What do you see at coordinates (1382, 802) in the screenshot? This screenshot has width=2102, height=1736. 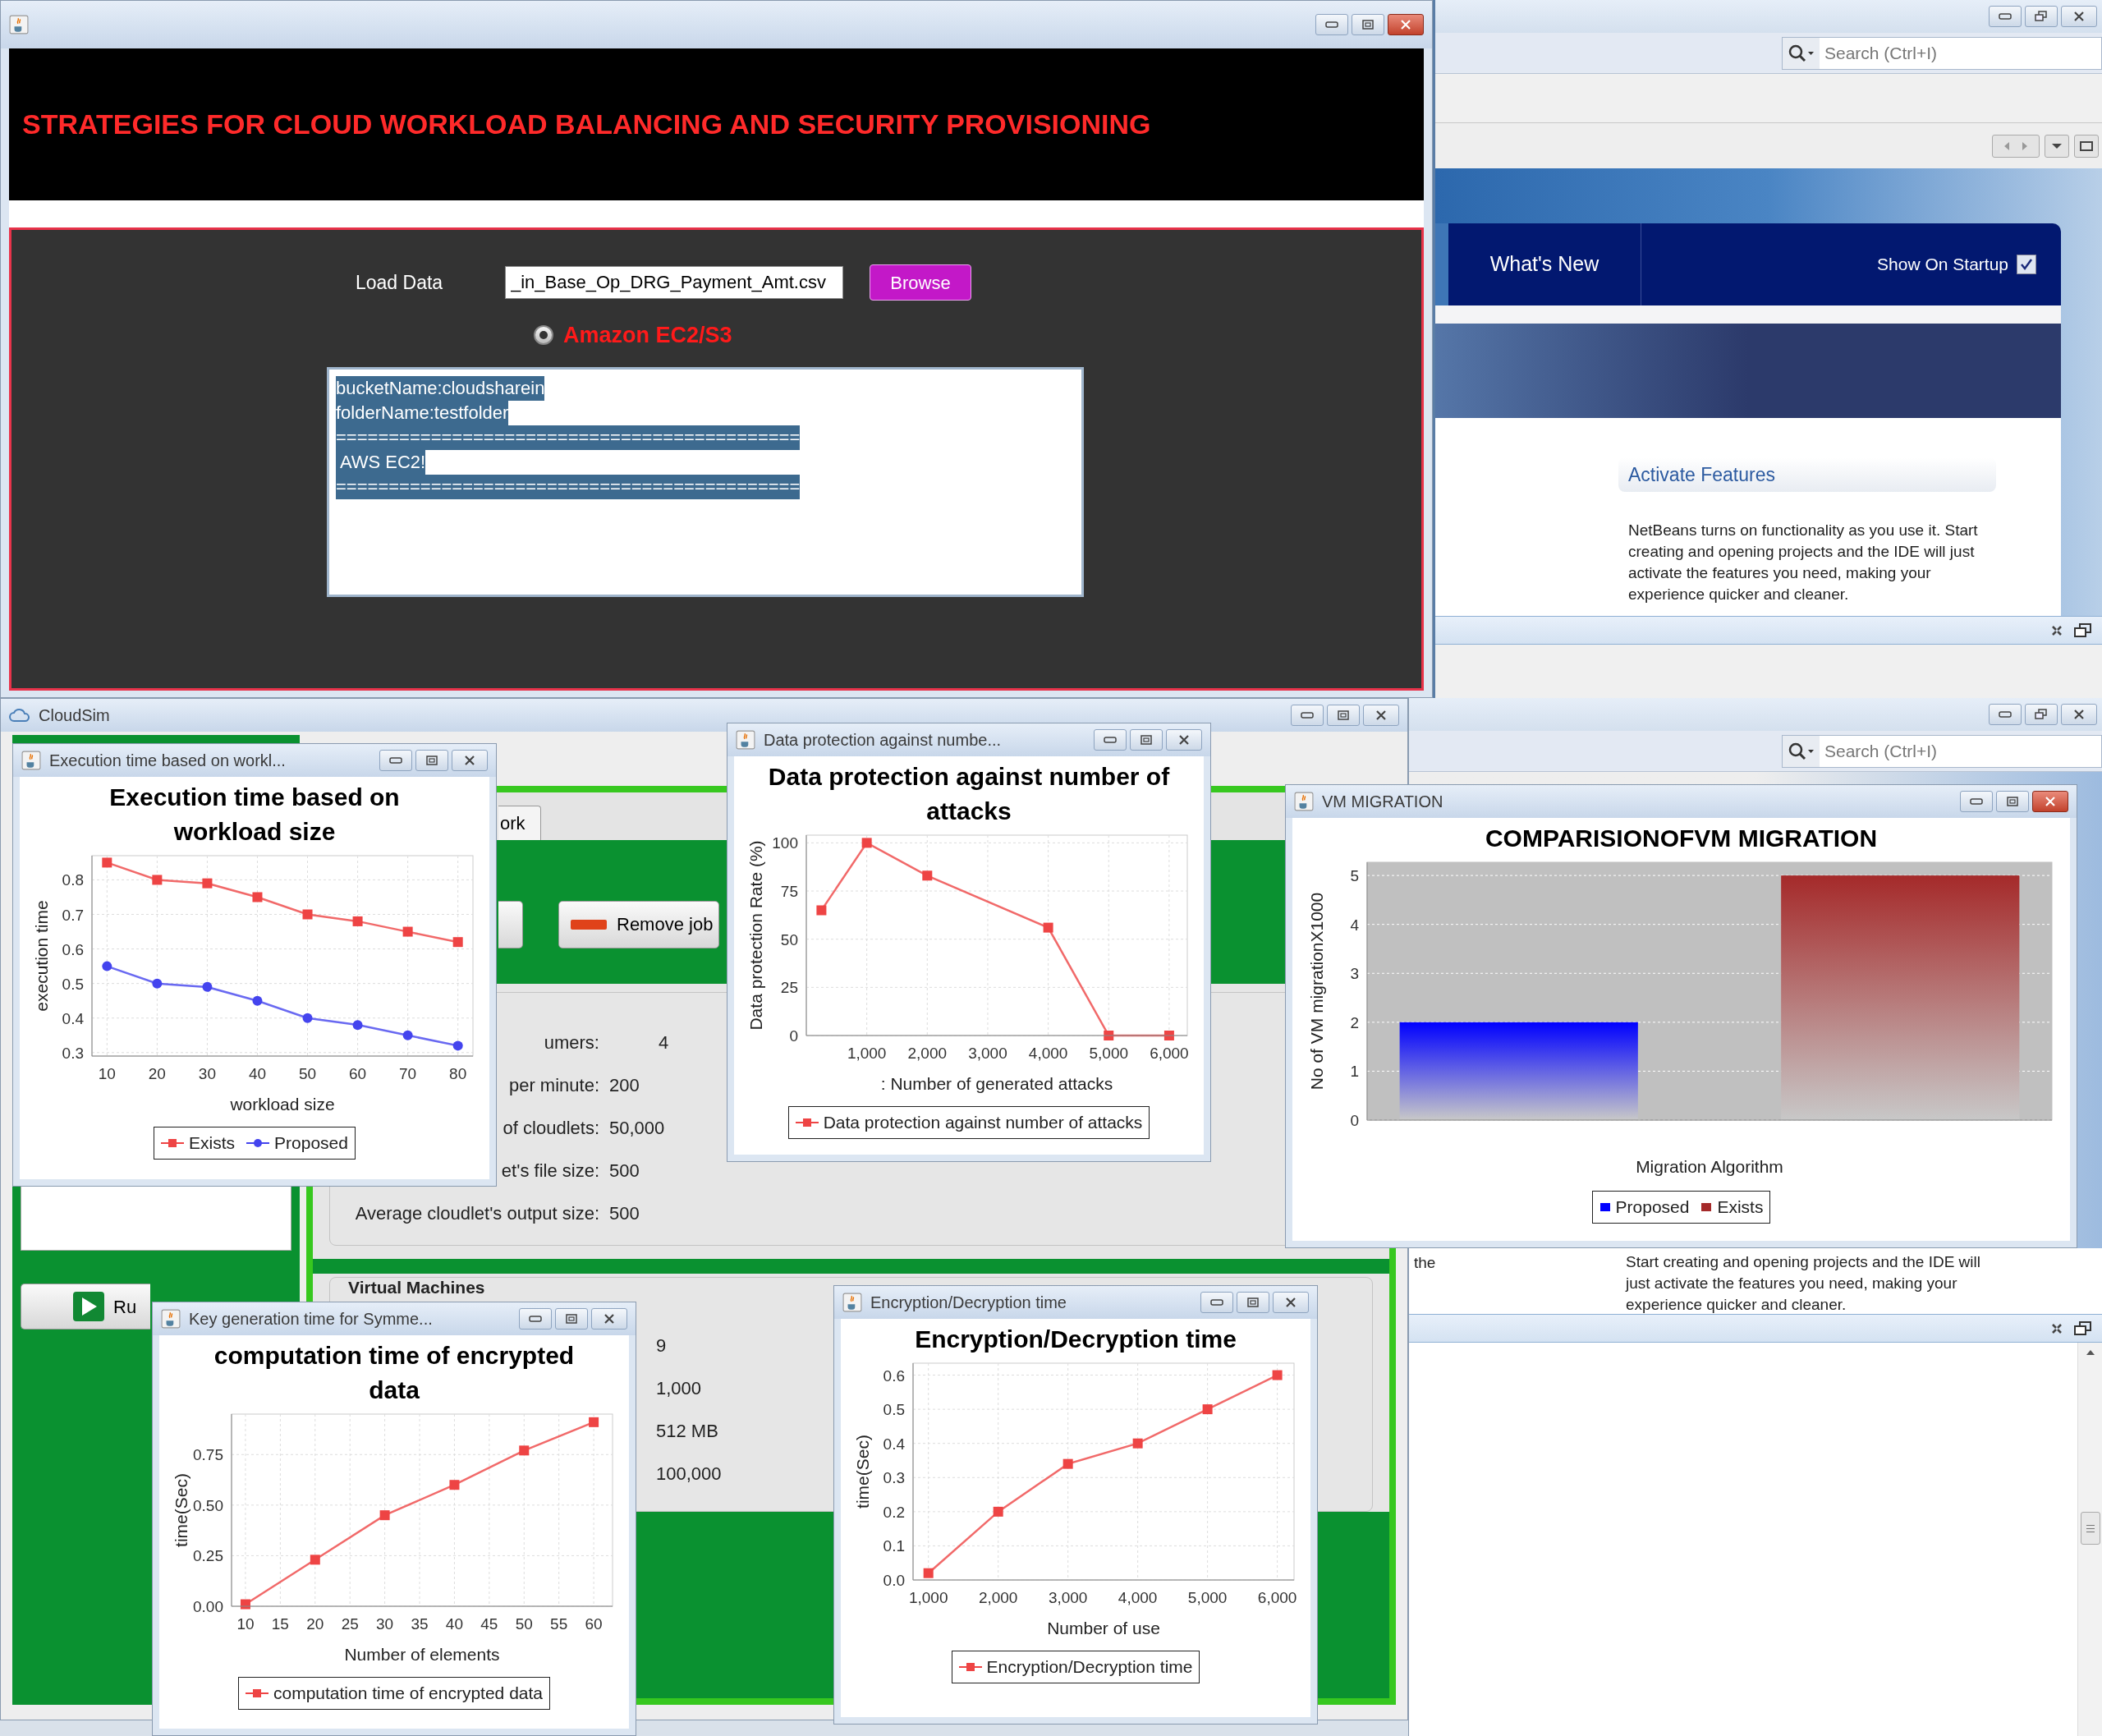 I see `window-title: VM MIGRATION` at bounding box center [1382, 802].